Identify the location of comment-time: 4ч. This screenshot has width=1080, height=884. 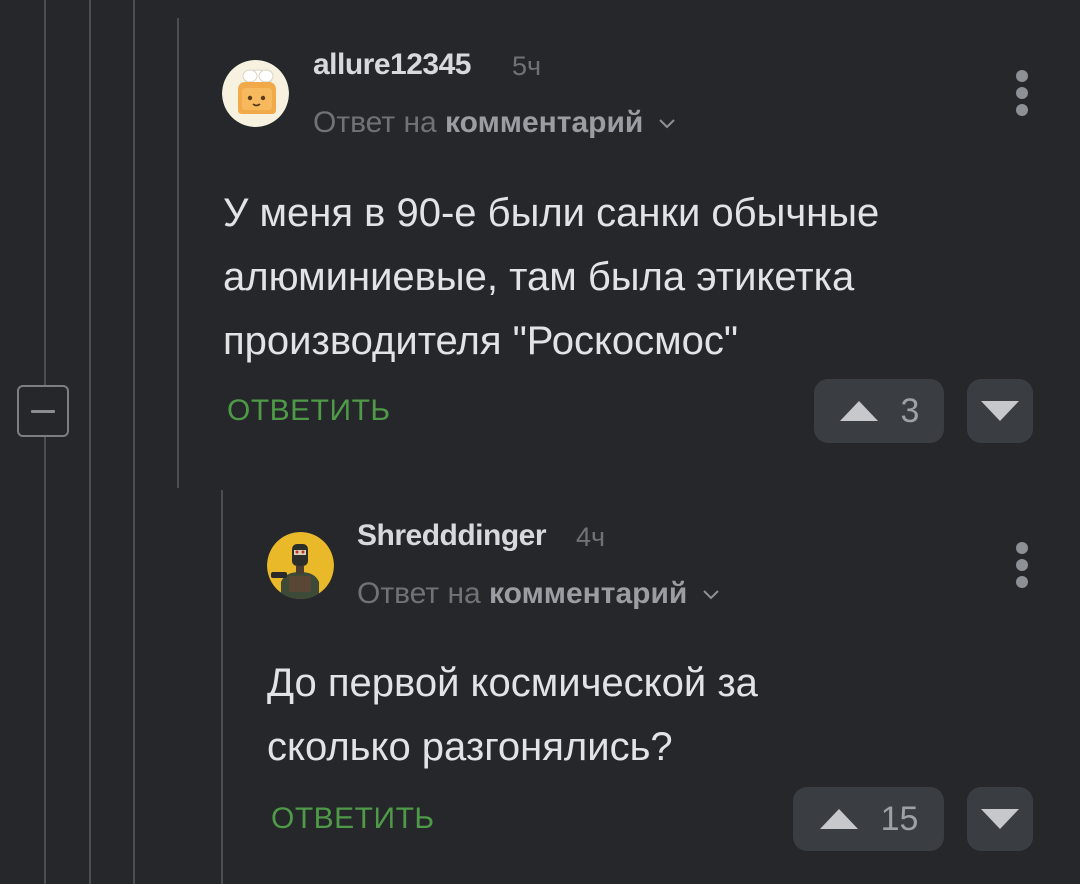
(591, 537).